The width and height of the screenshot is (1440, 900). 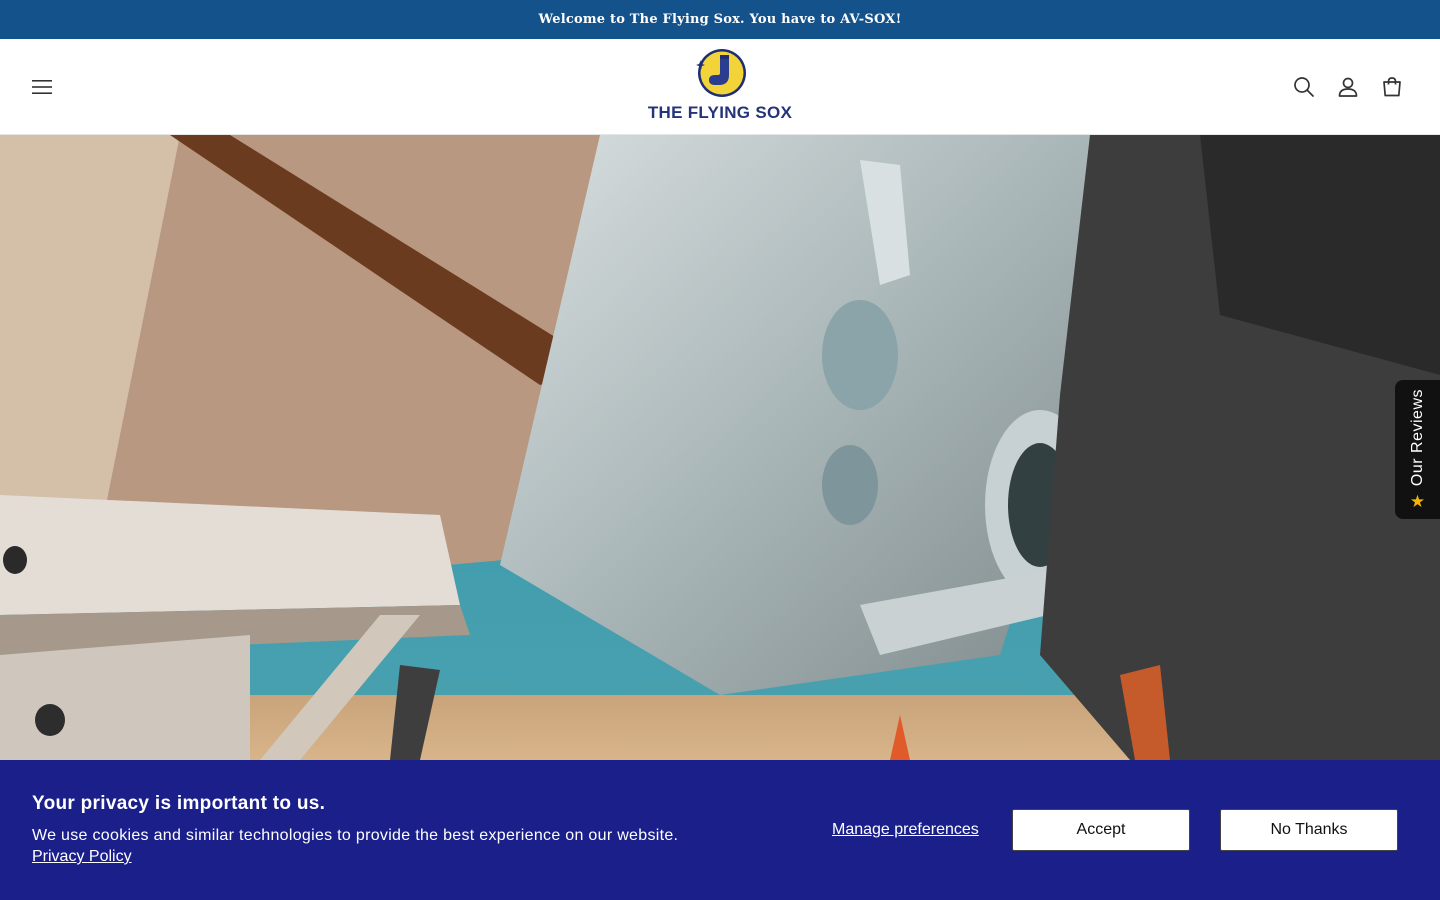 I want to click on account-button, so click(x=1348, y=87).